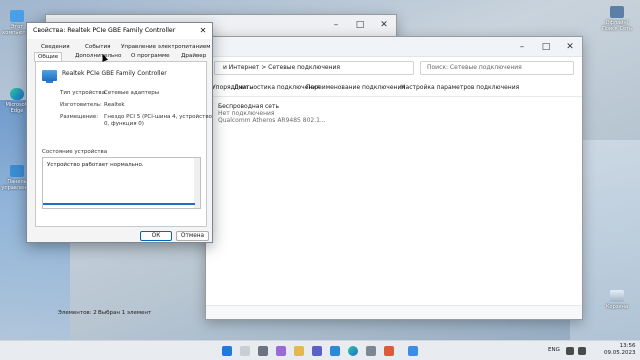  I want to click on rename-button: Переименование подключения, so click(355, 87).